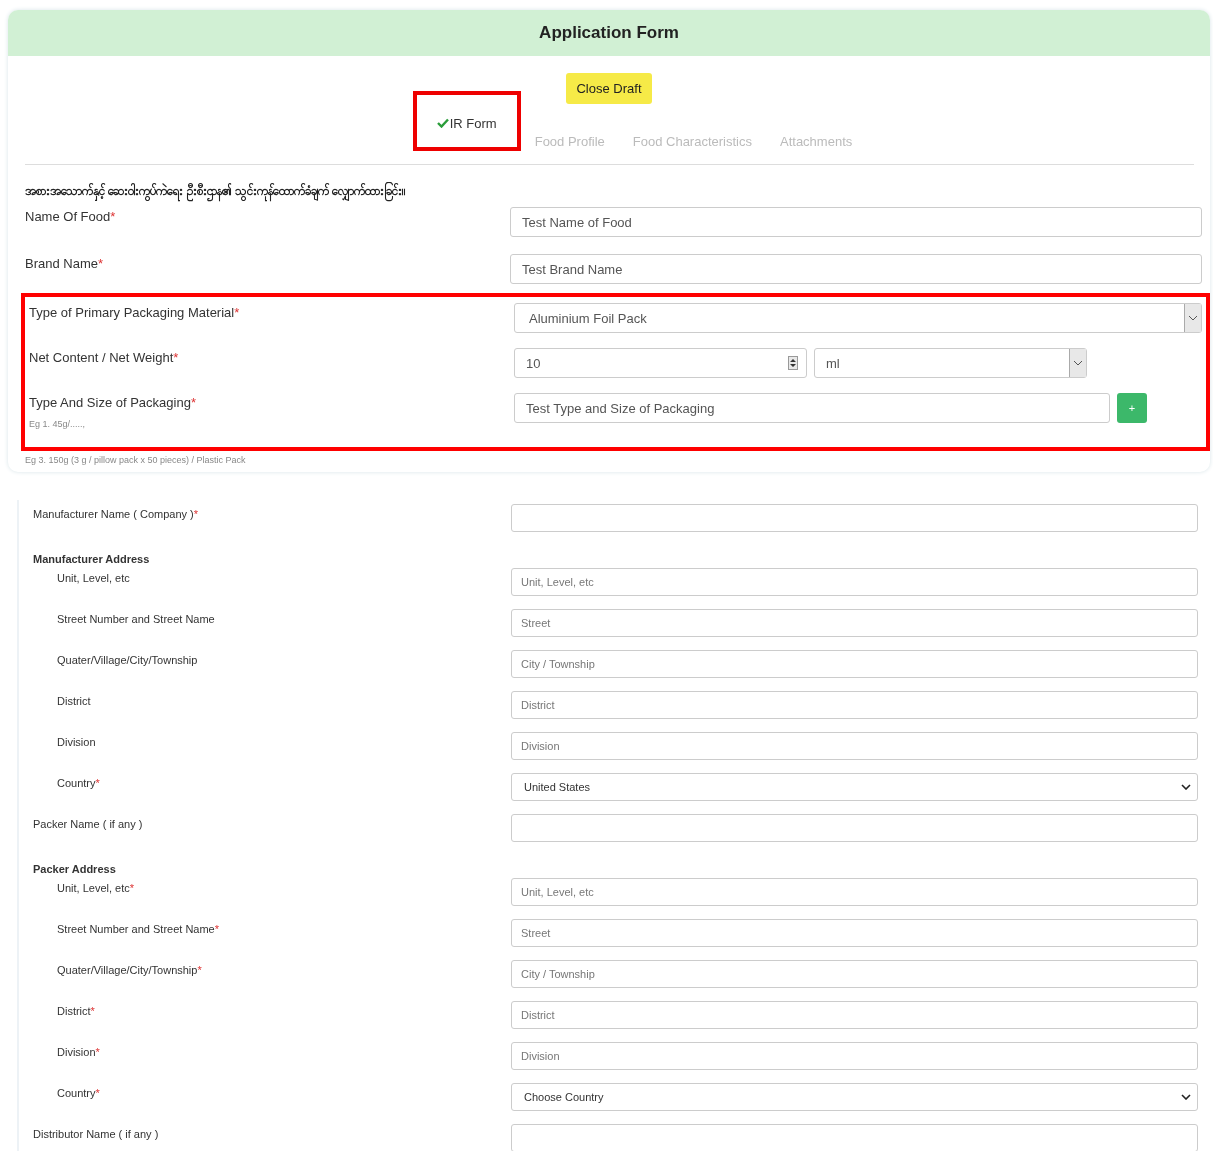 The image size is (1213, 1151). Describe the element at coordinates (854, 1097) in the screenshot. I see `dropdown-field: Choose Country` at that location.